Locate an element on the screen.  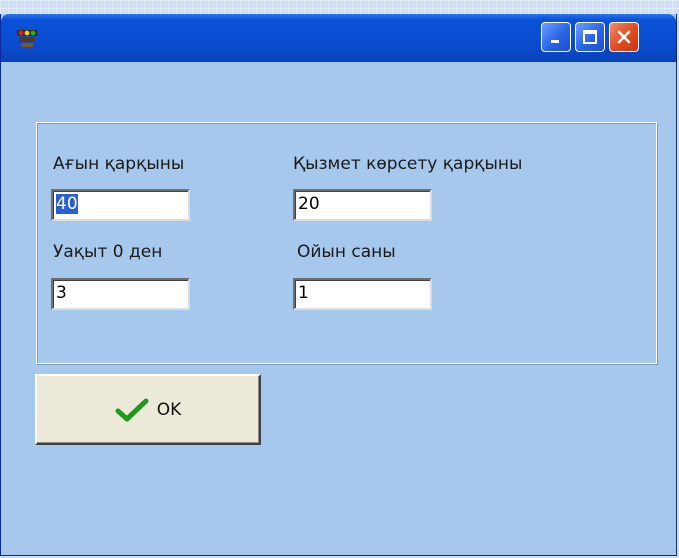
service-rate-input: 20 is located at coordinates (362, 205).